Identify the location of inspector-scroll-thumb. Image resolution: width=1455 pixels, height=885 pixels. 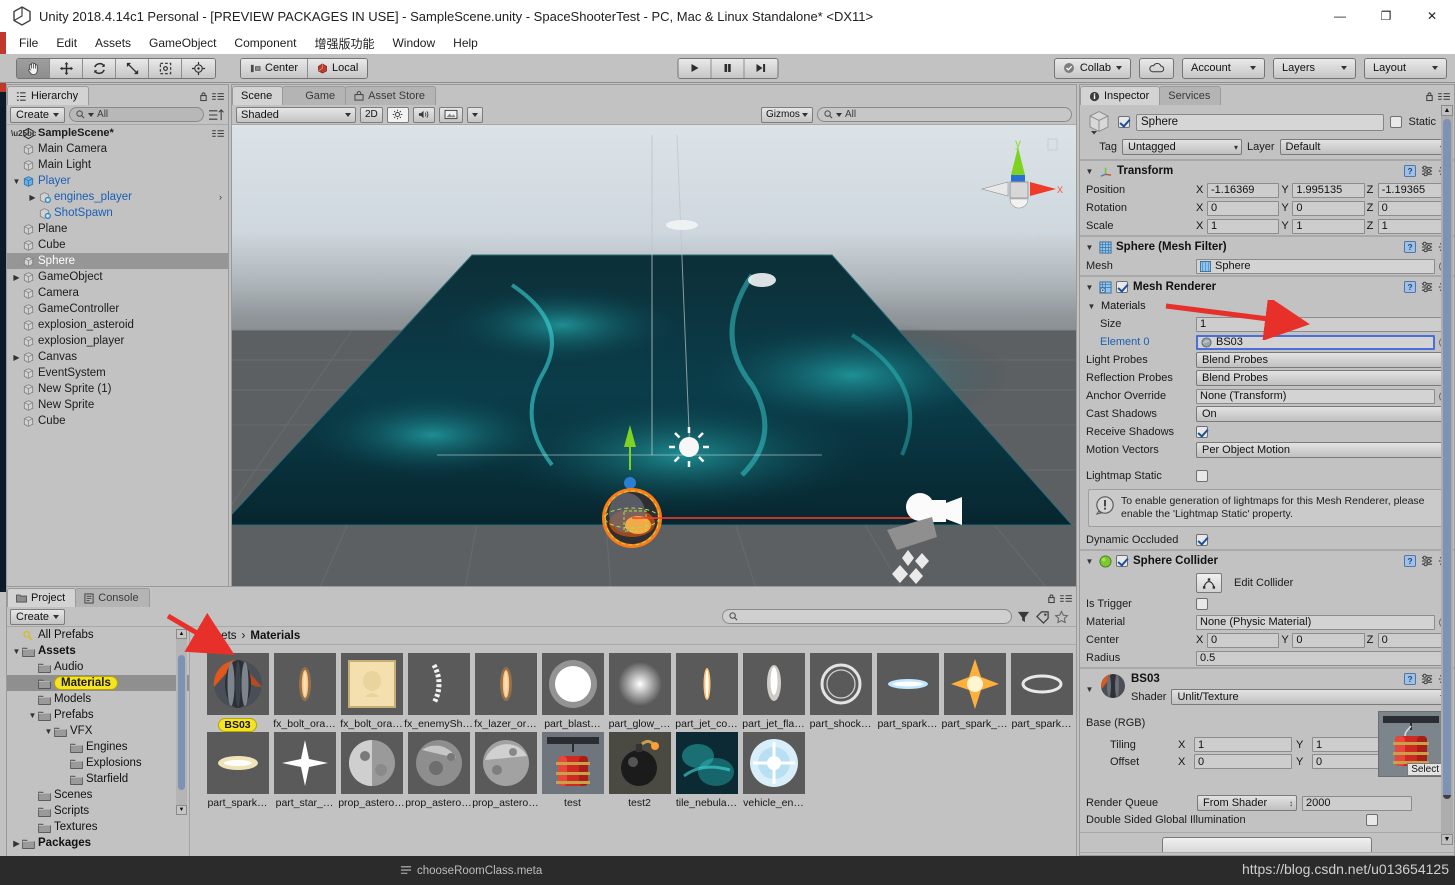
(1447, 459).